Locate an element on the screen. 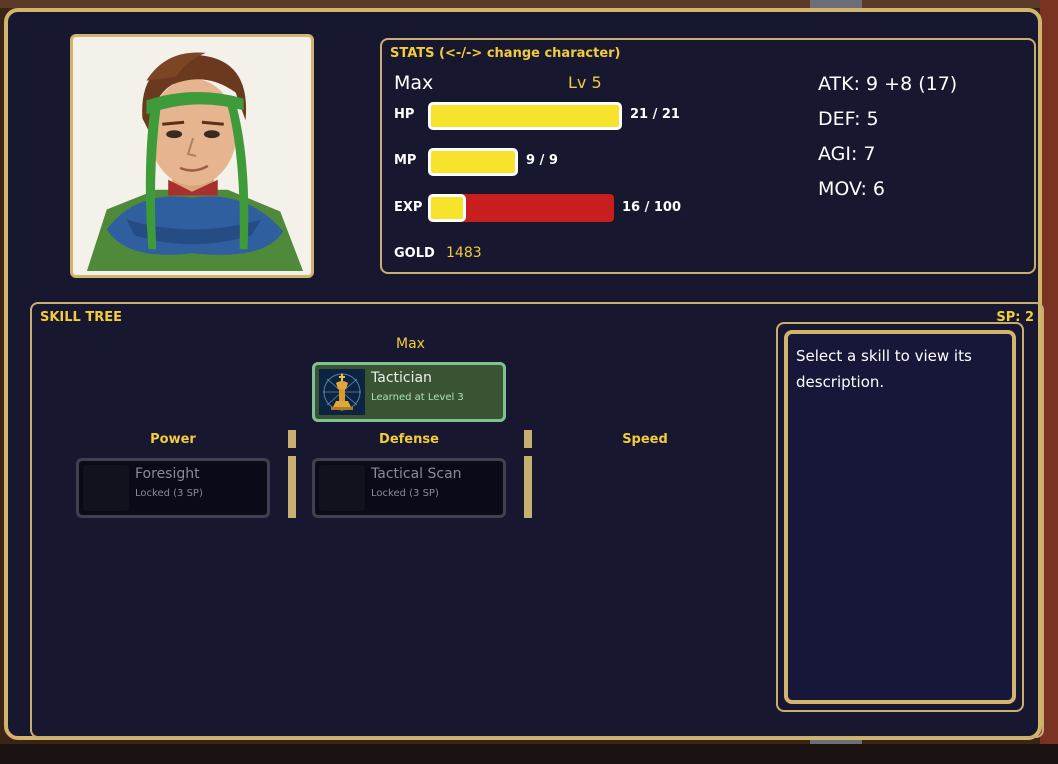  hp-bar is located at coordinates (525, 116).